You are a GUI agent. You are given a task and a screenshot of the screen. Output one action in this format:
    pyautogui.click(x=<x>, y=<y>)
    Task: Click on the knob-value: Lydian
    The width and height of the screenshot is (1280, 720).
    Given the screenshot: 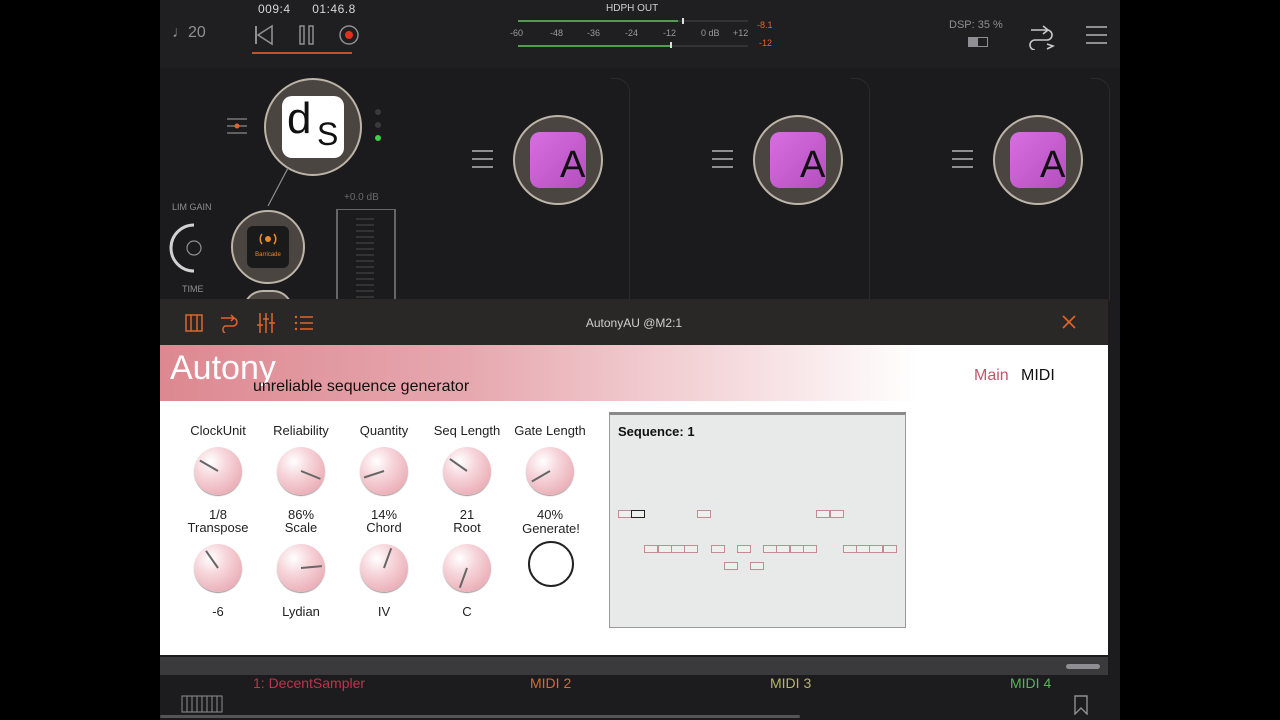 What is the action you would take?
    pyautogui.click(x=301, y=611)
    